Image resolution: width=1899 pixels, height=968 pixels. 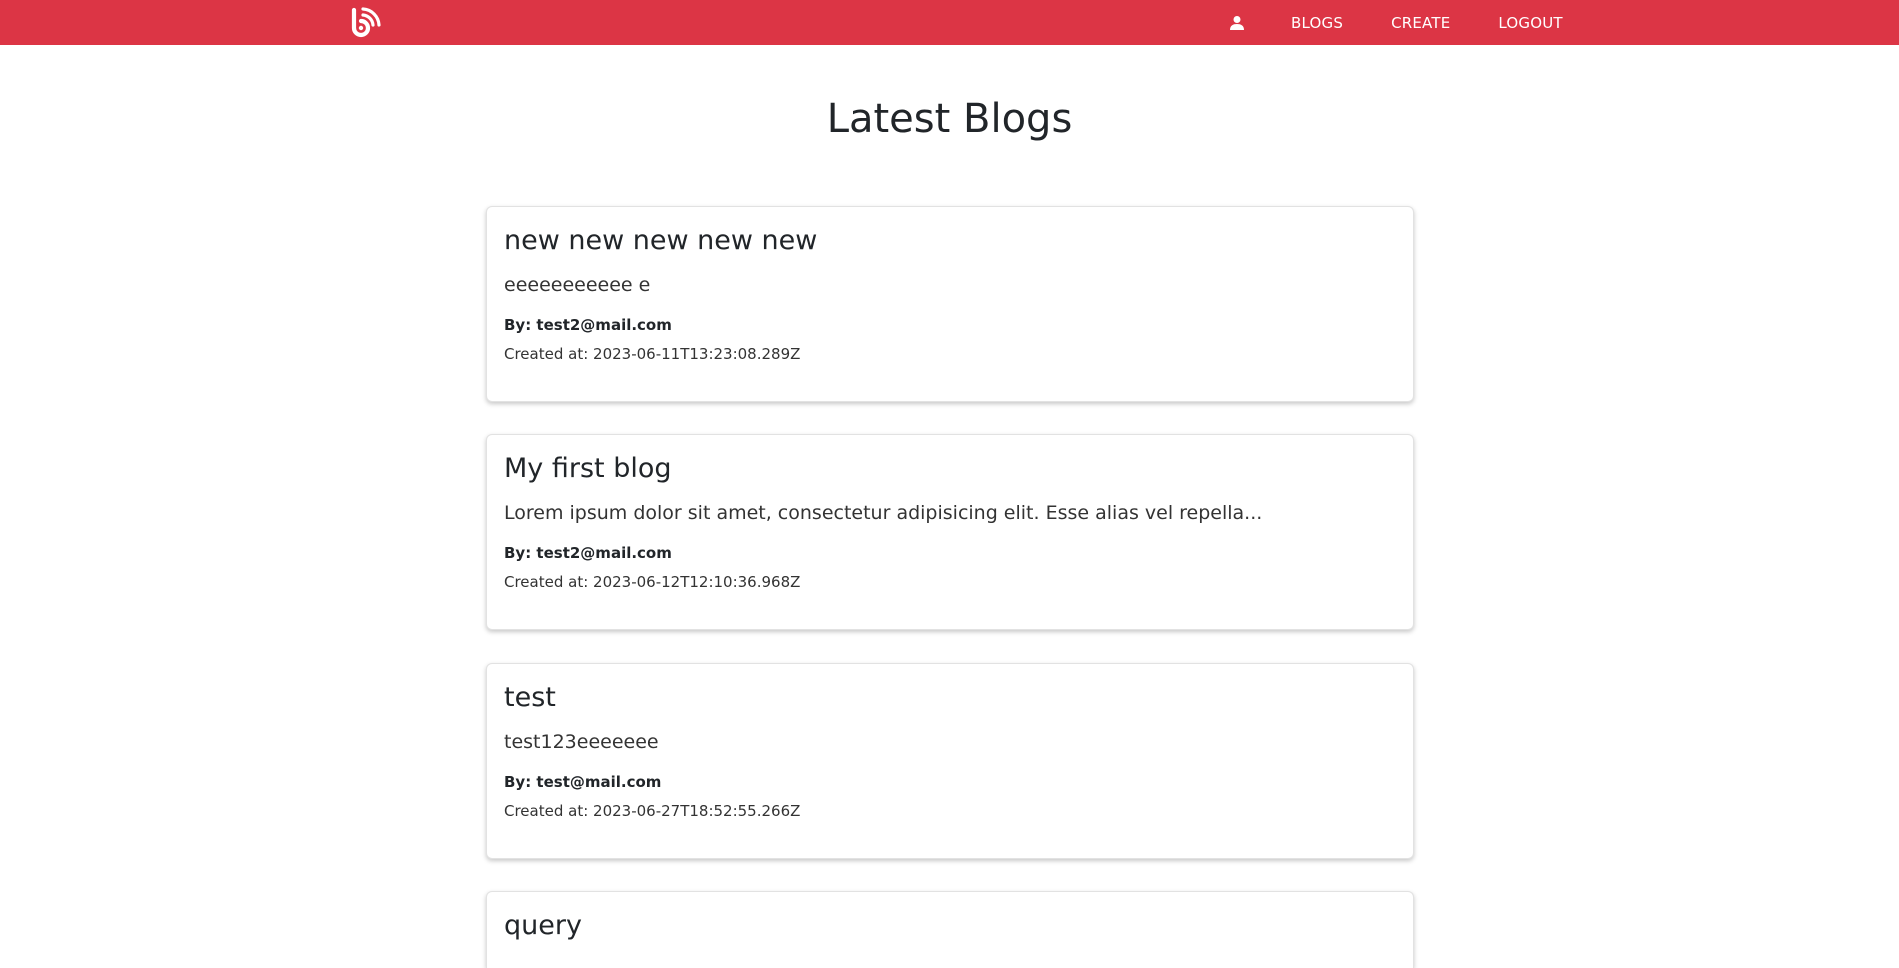 I want to click on blog-feed-logo-icon, so click(x=365, y=23).